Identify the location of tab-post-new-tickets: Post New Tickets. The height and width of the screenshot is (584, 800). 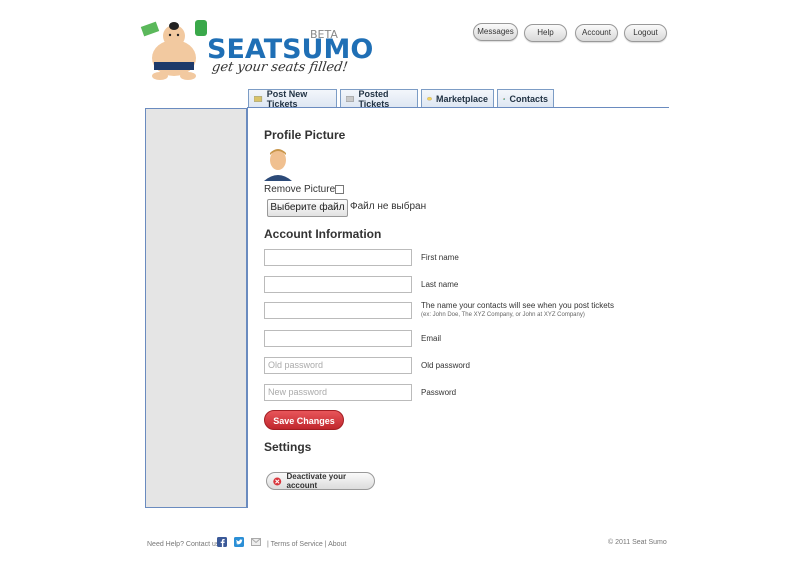
(292, 99).